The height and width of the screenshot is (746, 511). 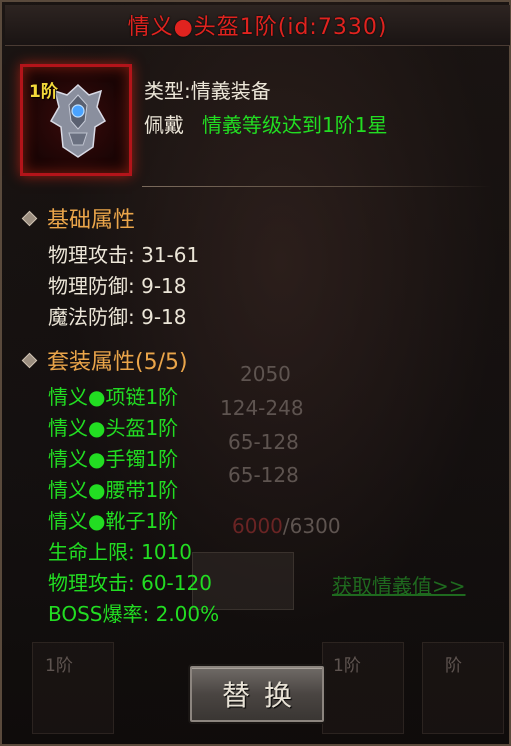 I want to click on set-piece: 情义●手镯1阶, so click(x=113, y=459).